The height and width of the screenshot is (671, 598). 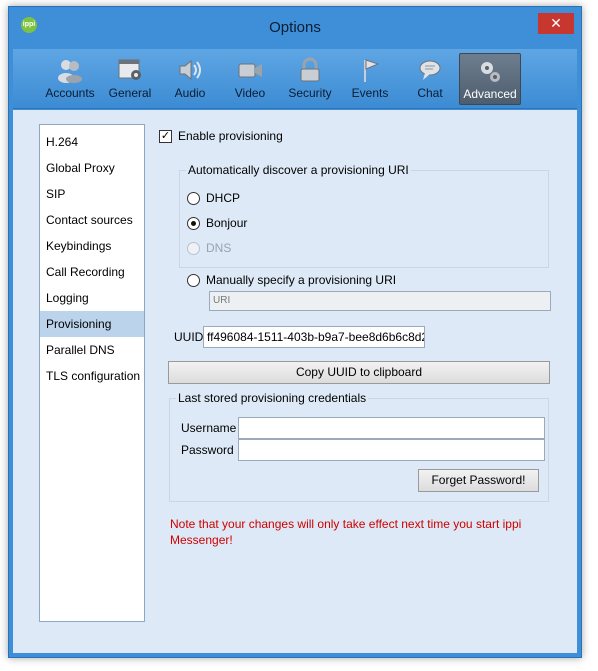 I want to click on bonjour-label: Bonjour, so click(x=227, y=223).